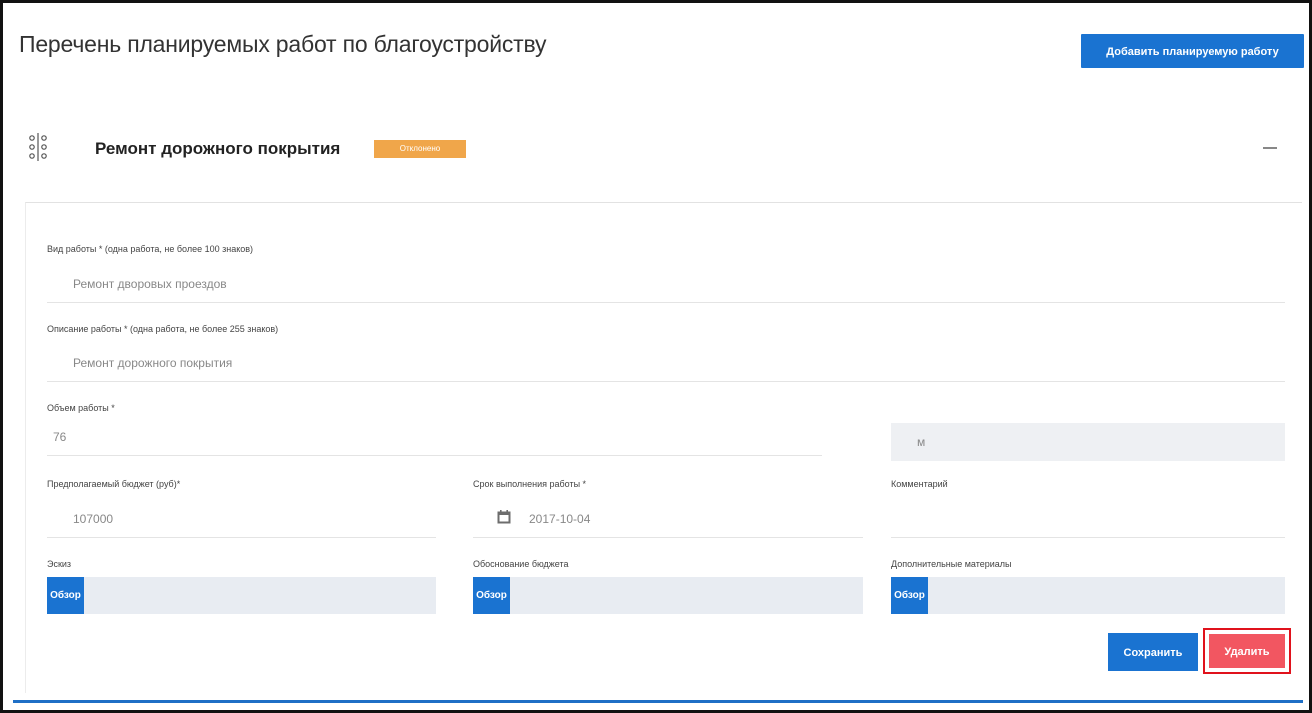 The image size is (1312, 713). What do you see at coordinates (434, 437) in the screenshot?
I see `volume-input: 76` at bounding box center [434, 437].